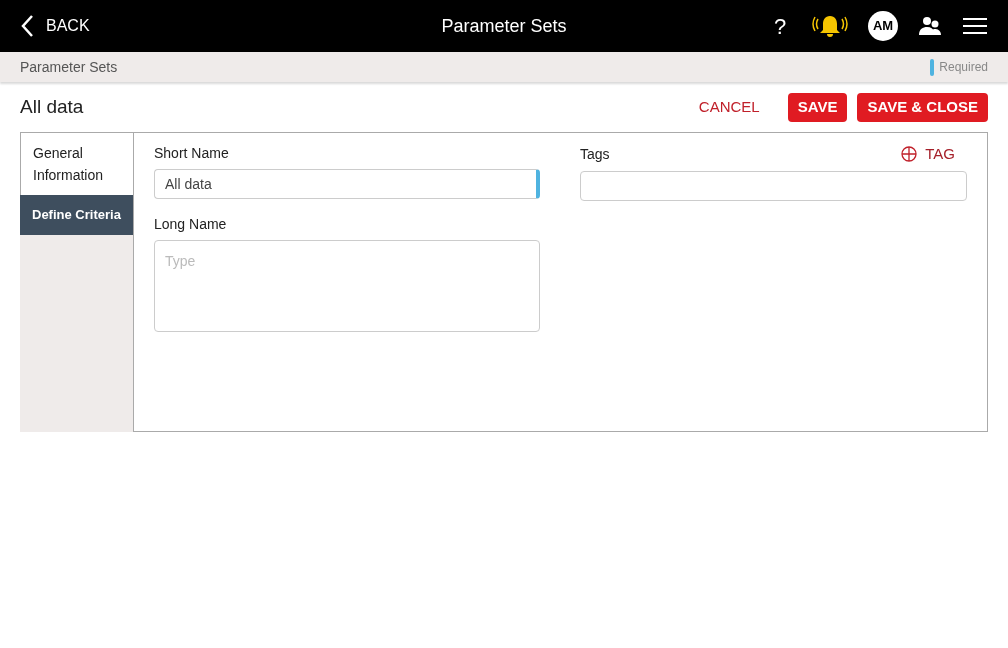  What do you see at coordinates (928, 154) in the screenshot?
I see `add-tag-button: TAG` at bounding box center [928, 154].